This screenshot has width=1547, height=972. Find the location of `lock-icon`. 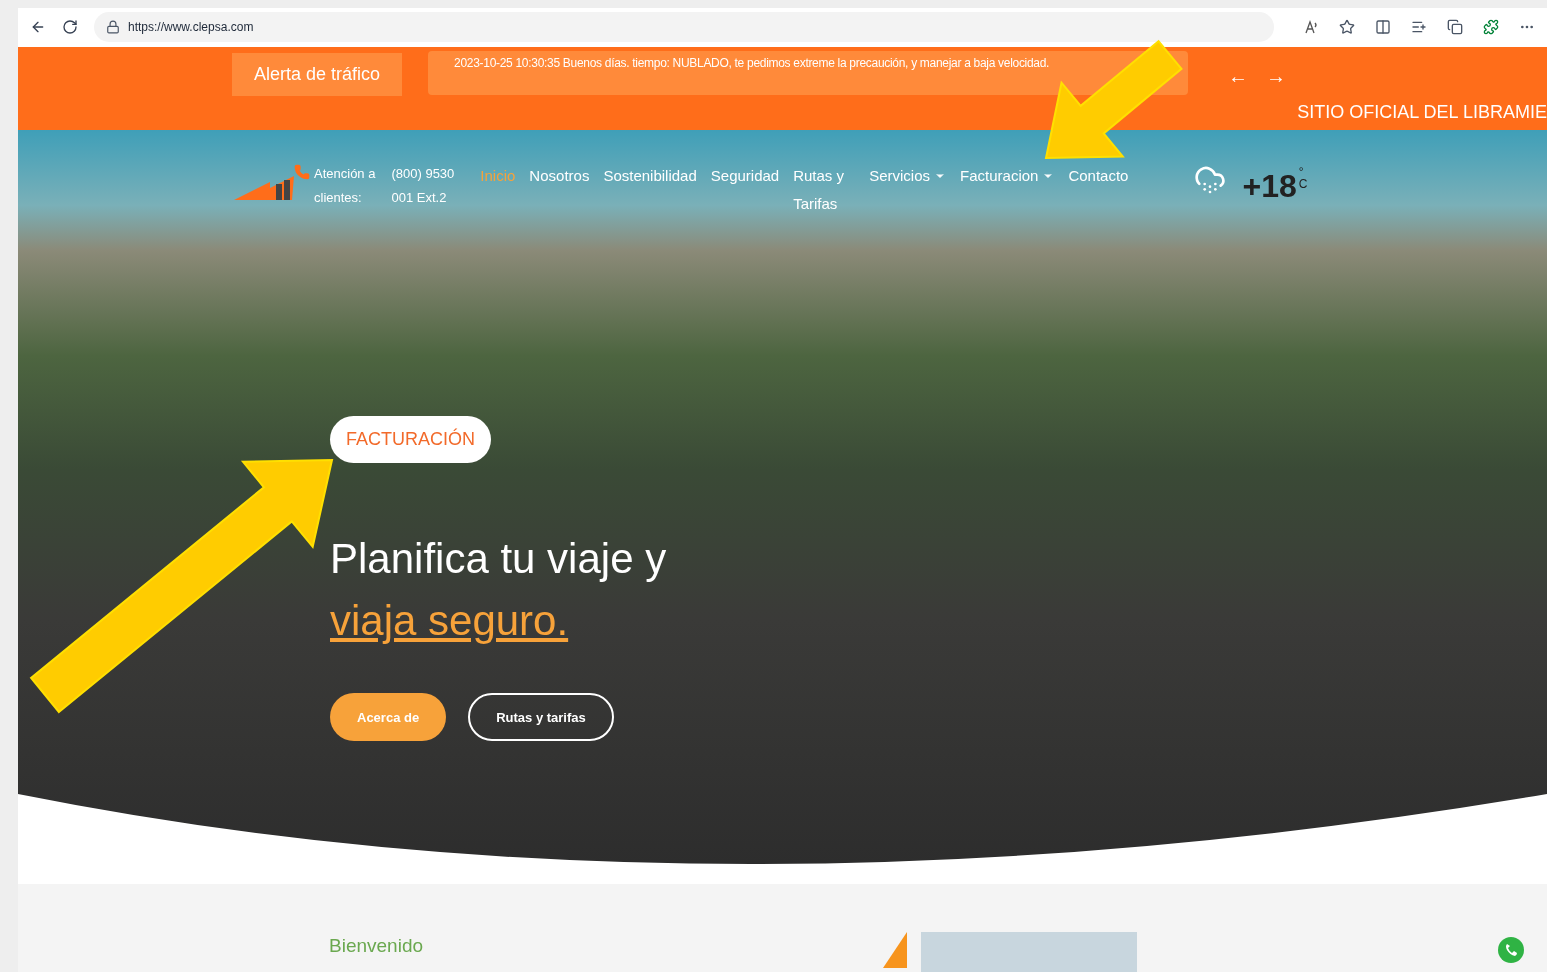

lock-icon is located at coordinates (113, 27).